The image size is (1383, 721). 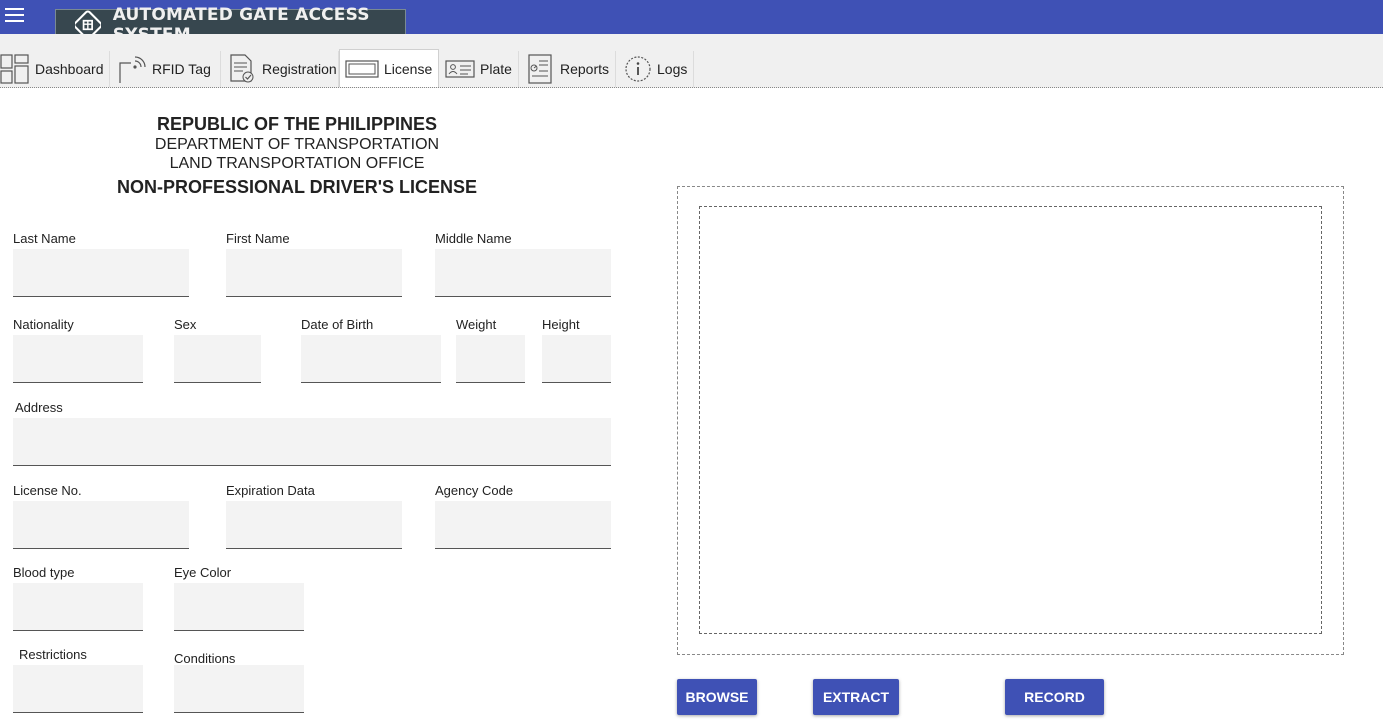 I want to click on office-heading: LAND TRANSPORTATION OFFICE, so click(x=297, y=163).